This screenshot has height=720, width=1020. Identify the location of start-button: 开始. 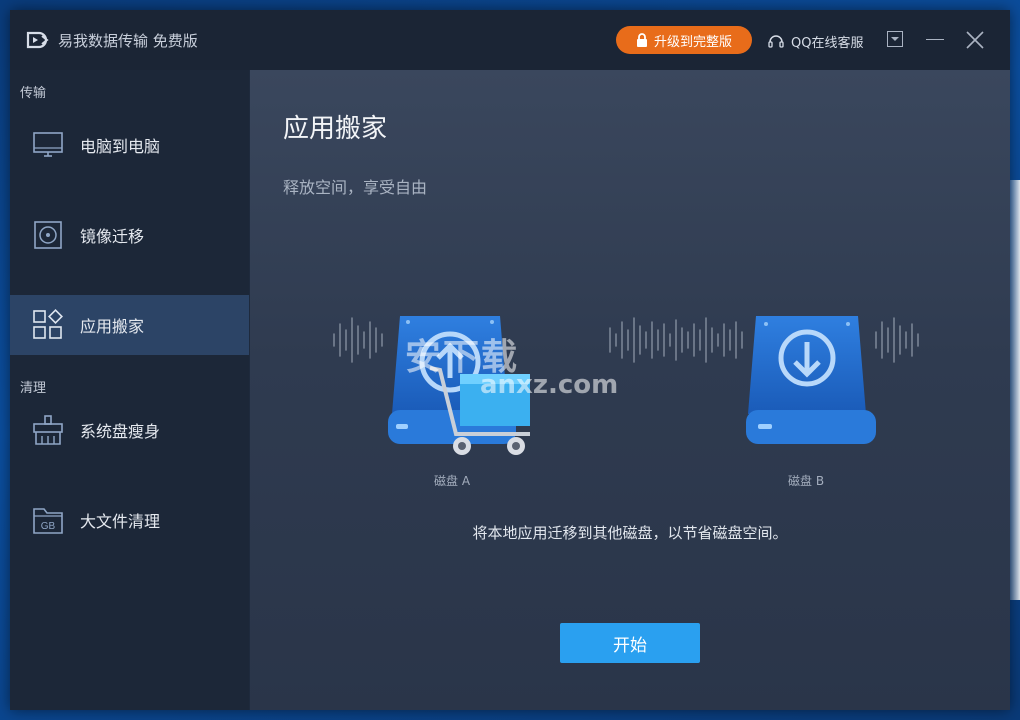
(630, 643).